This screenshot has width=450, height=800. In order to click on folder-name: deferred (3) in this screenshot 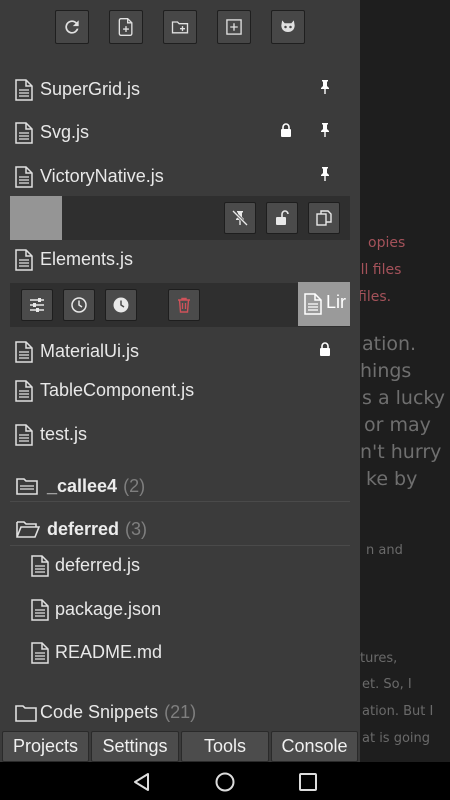, I will do `click(97, 529)`.